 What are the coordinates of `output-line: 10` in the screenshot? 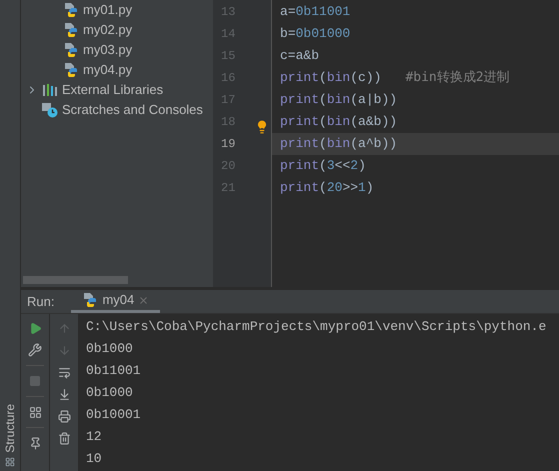 It's located at (94, 459).